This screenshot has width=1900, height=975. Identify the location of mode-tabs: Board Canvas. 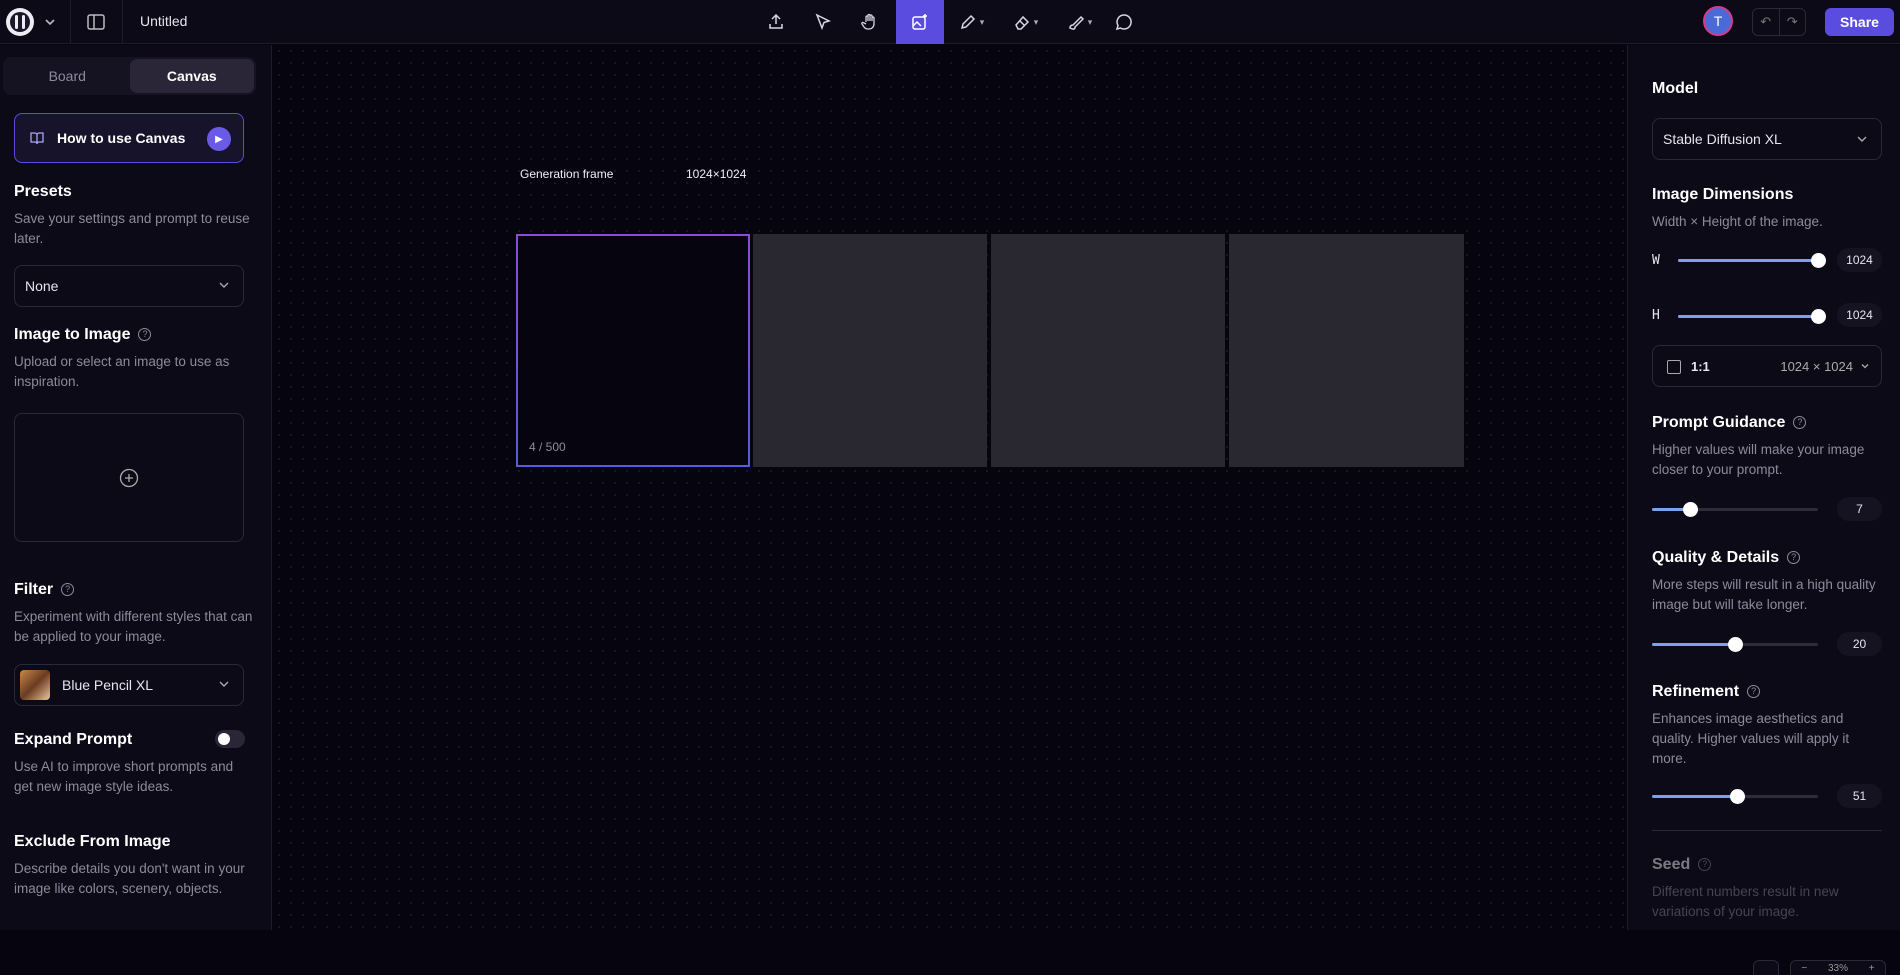
(129, 76).